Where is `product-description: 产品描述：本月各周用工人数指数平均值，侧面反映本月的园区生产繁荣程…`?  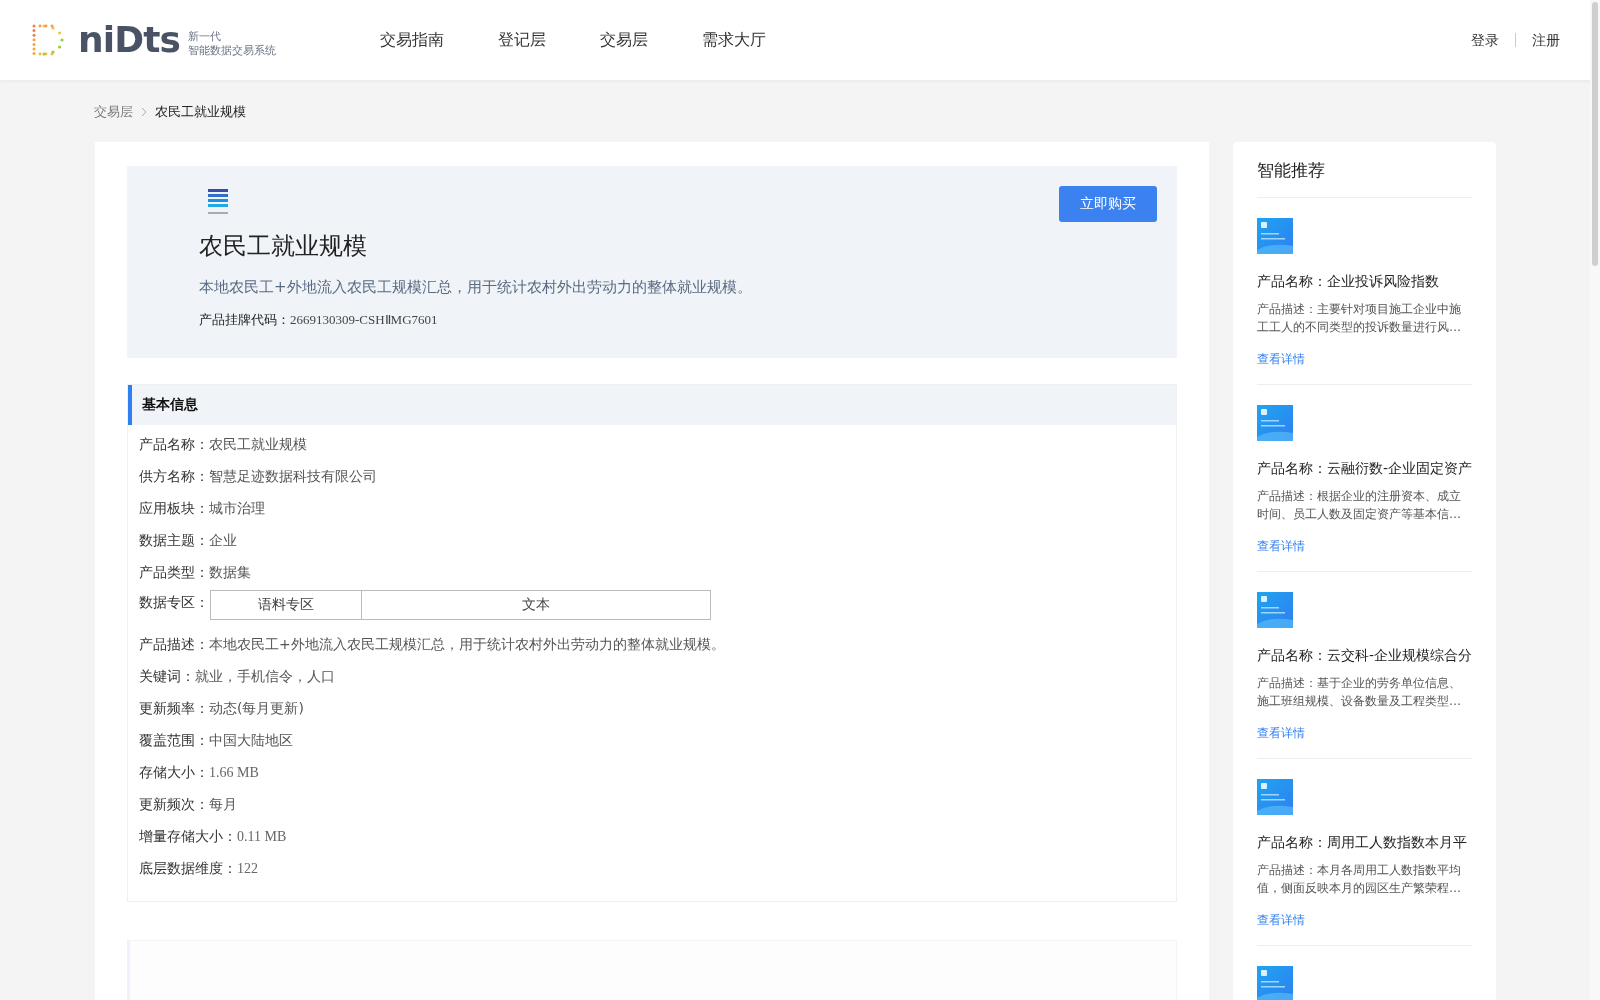 product-description: 产品描述：本月各周用工人数指数平均值，侧面反映本月的园区生产繁荣程… is located at coordinates (1359, 879).